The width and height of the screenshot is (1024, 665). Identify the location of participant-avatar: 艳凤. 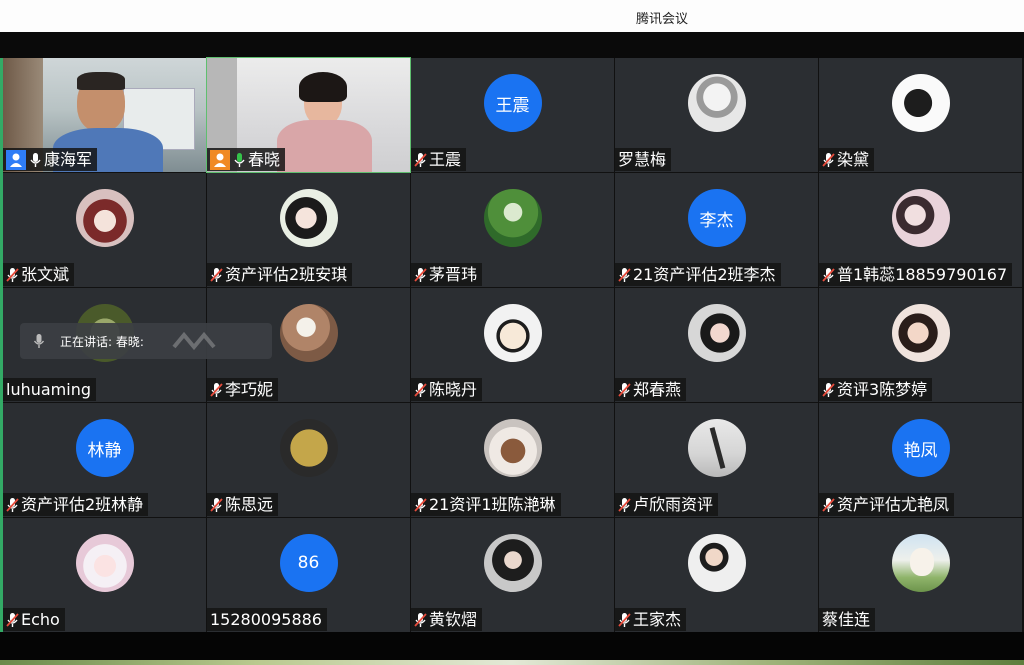
(920, 448).